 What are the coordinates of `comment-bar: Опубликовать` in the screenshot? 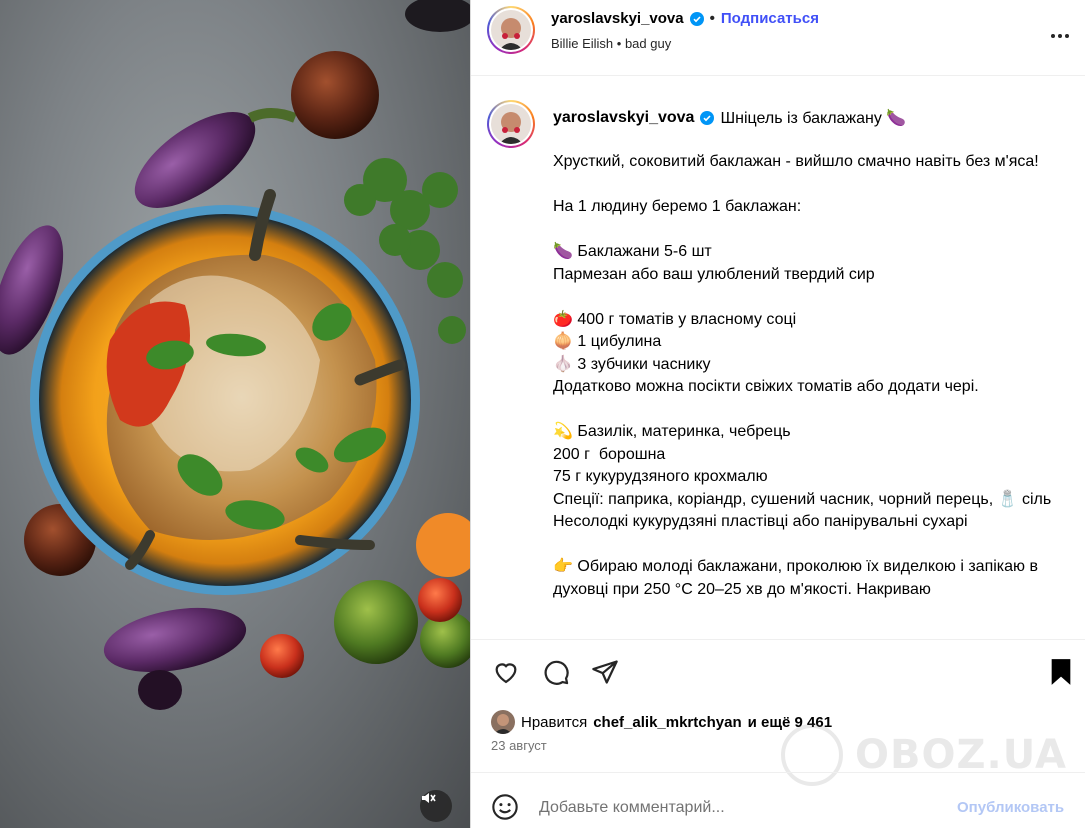 It's located at (778, 800).